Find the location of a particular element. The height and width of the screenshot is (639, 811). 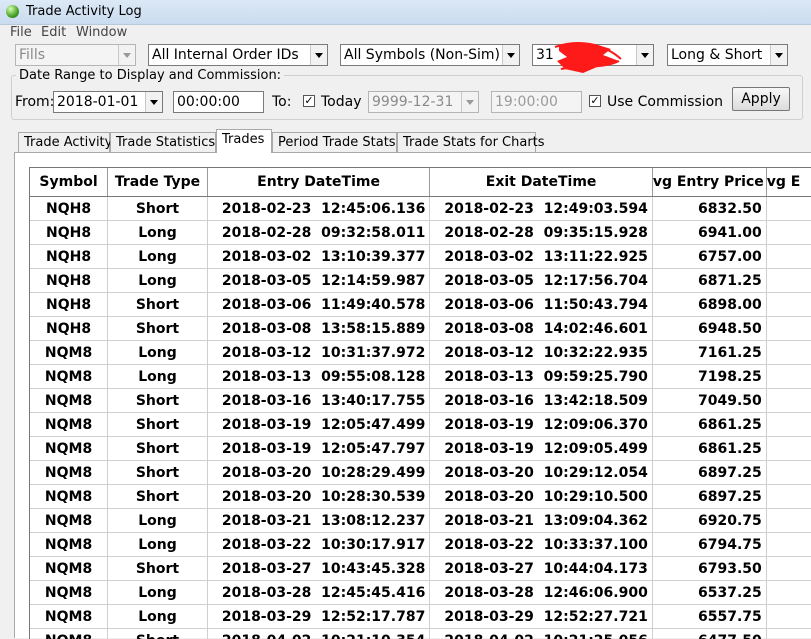

cell-avg-entry-price: 7198.25 is located at coordinates (709, 377).